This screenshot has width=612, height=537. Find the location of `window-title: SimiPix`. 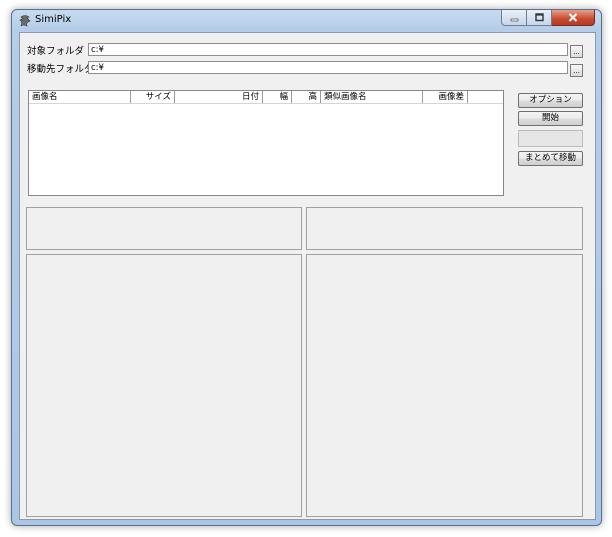

window-title: SimiPix is located at coordinates (53, 19).